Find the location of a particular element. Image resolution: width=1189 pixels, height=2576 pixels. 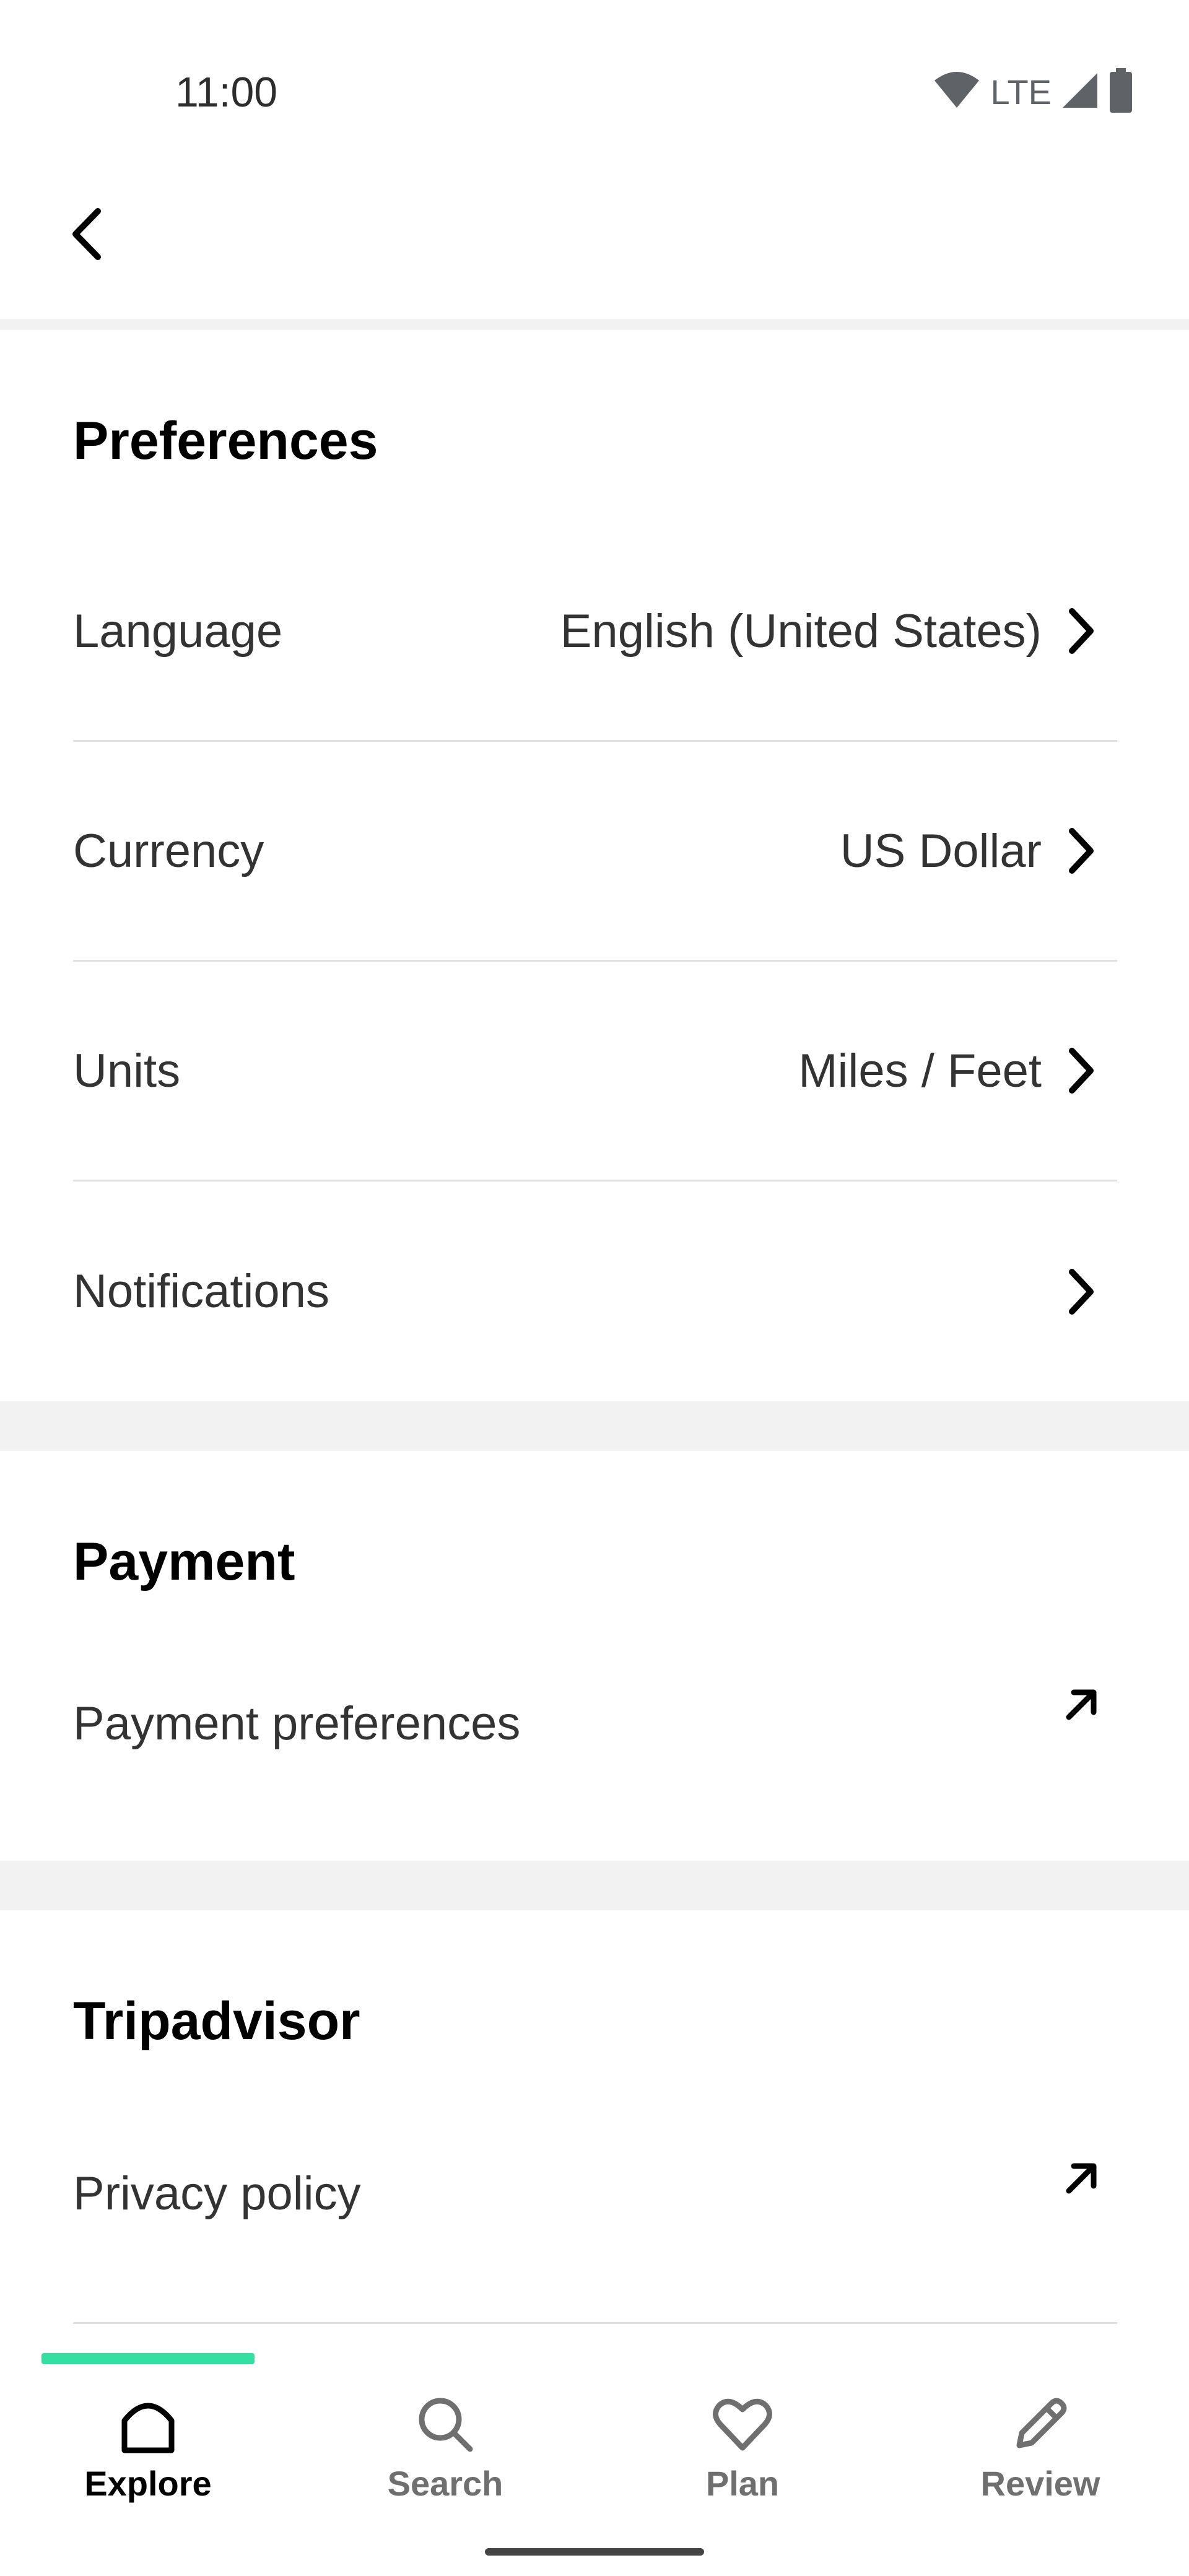

nav-plan: Plan is located at coordinates (742, 2452).